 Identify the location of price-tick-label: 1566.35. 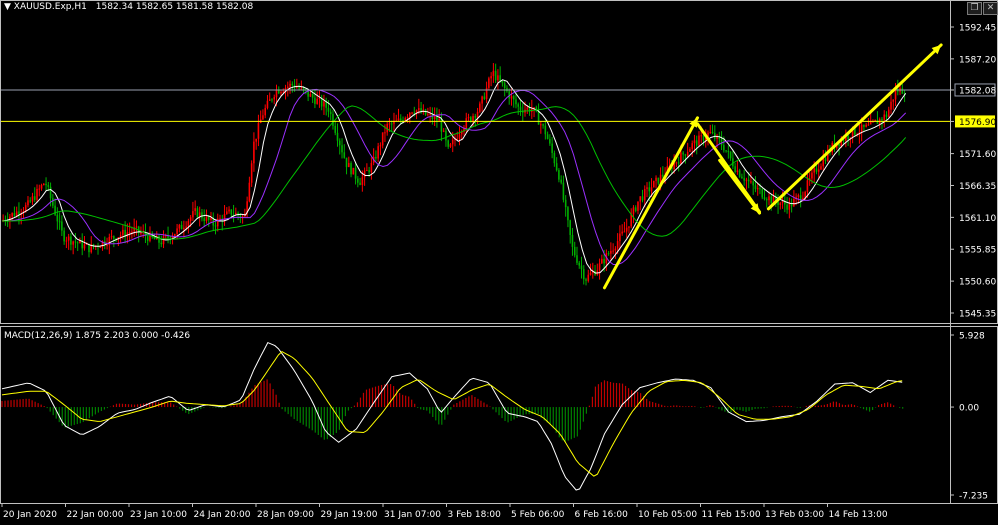
(977, 187).